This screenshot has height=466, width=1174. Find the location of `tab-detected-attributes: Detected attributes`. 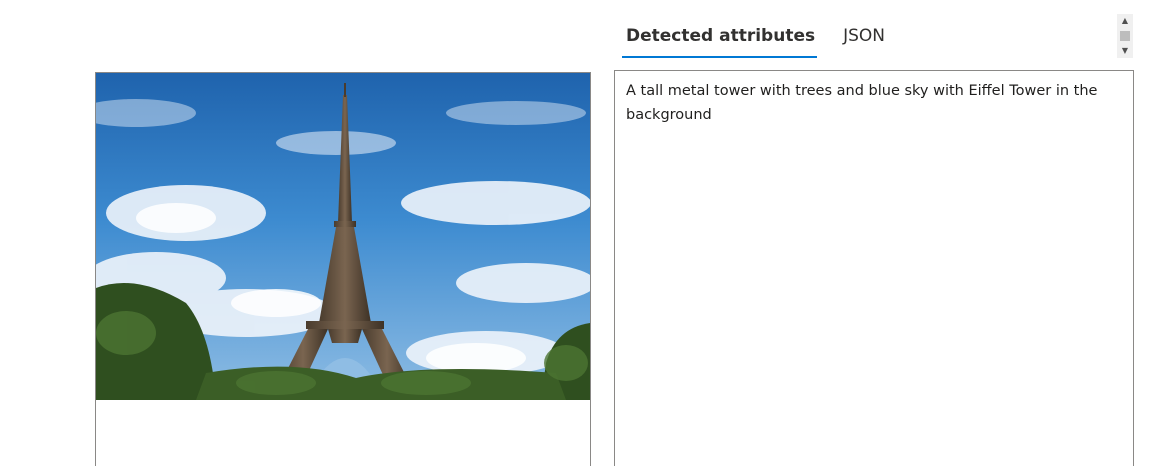

tab-detected-attributes: Detected attributes is located at coordinates (719, 41).